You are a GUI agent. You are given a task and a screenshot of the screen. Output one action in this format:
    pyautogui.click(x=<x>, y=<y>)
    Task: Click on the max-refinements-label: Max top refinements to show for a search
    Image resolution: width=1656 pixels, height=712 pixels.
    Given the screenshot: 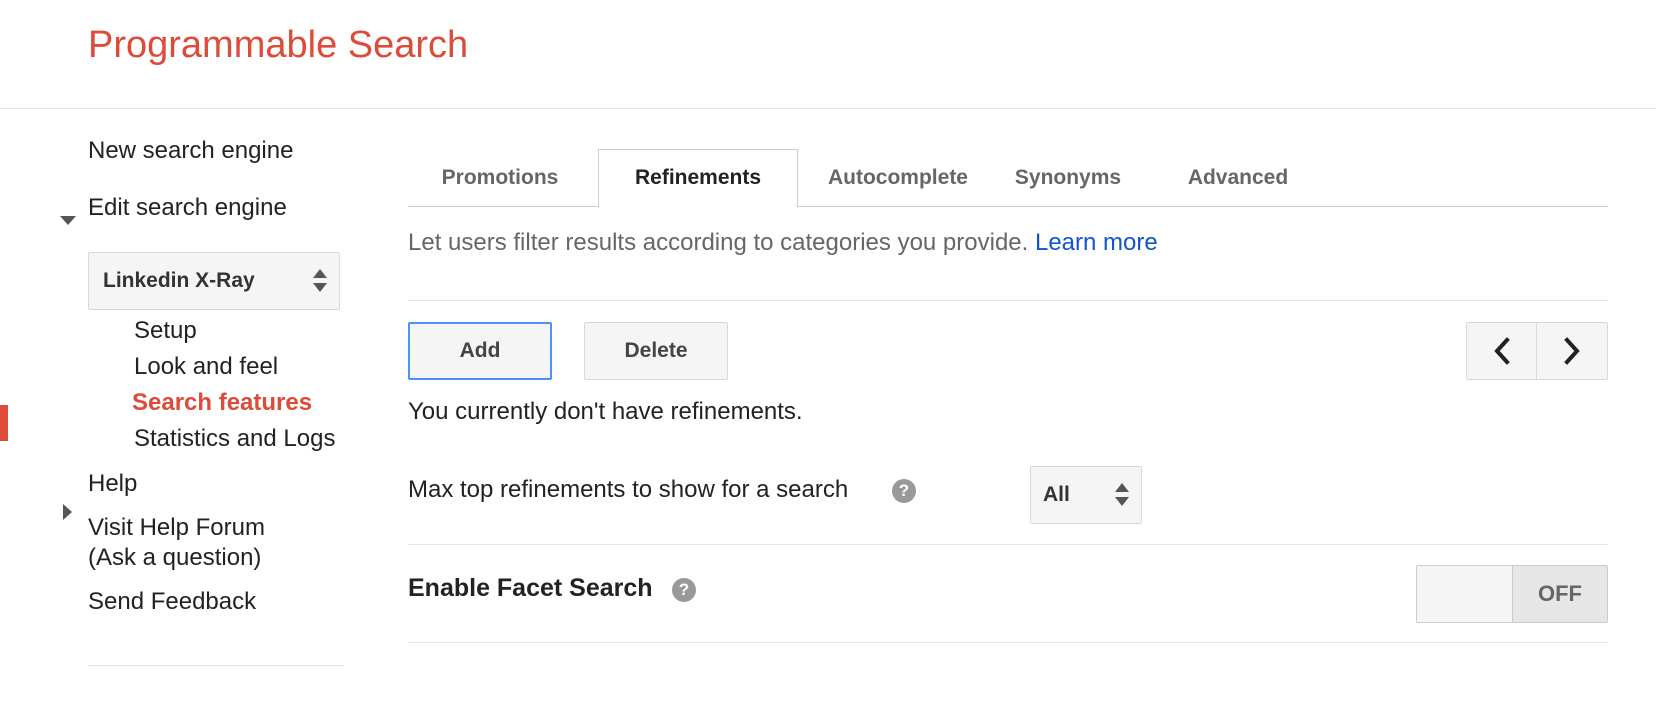 What is the action you would take?
    pyautogui.click(x=628, y=489)
    